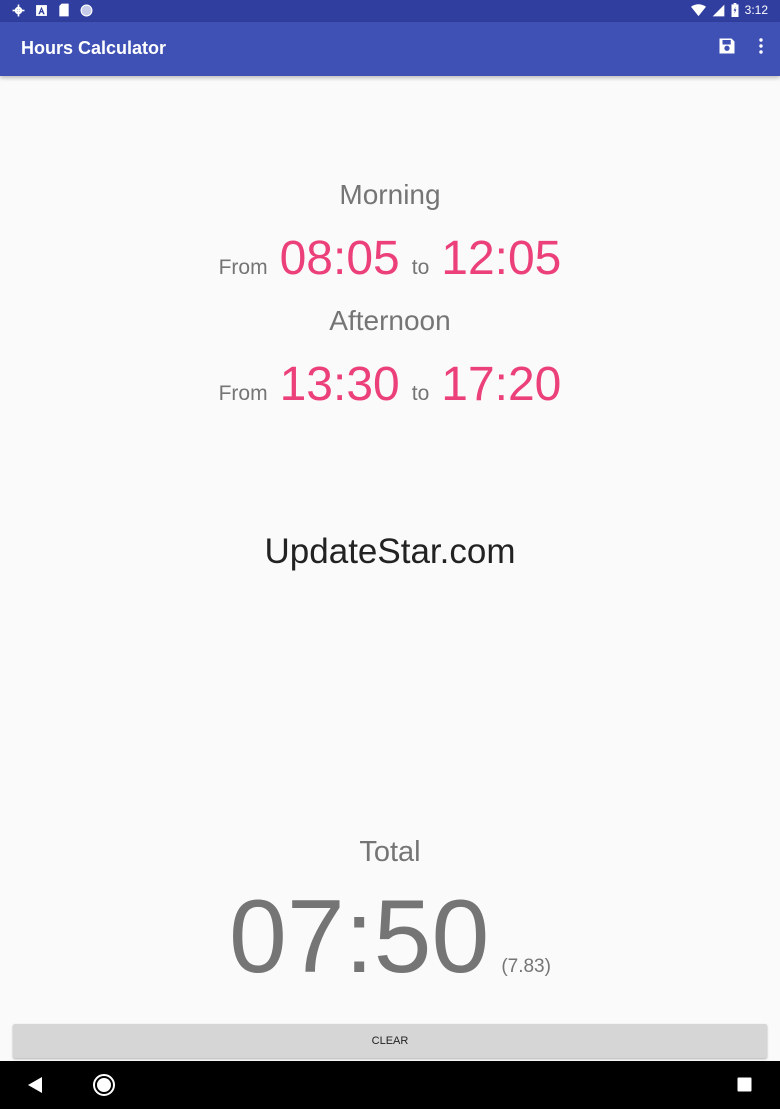 The width and height of the screenshot is (780, 1109). What do you see at coordinates (501, 384) in the screenshot?
I see `afternoon-to-time: 17:20` at bounding box center [501, 384].